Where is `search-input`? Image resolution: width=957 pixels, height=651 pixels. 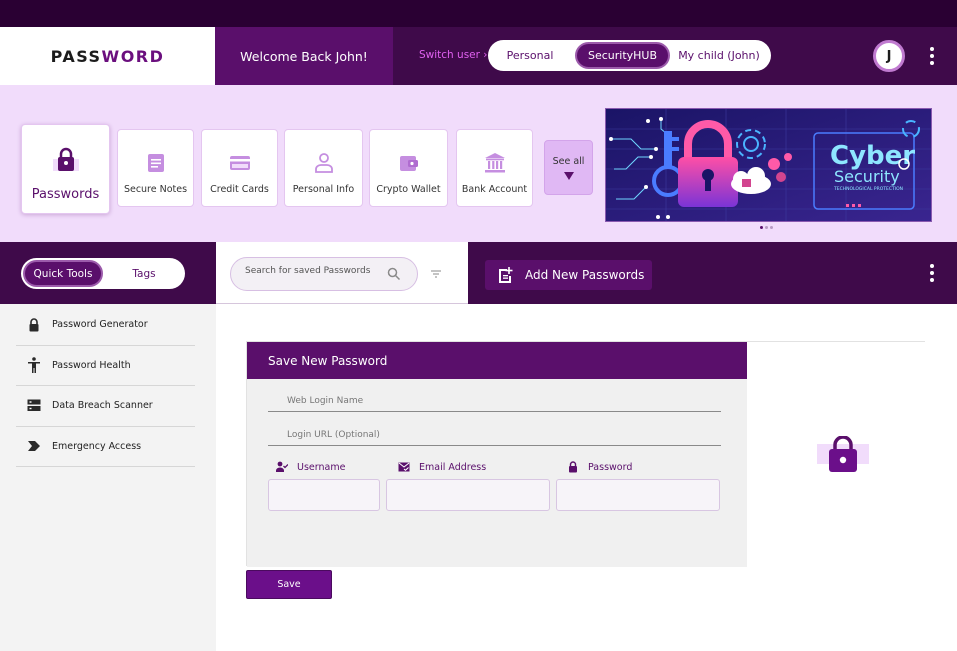
search-input is located at coordinates (312, 271).